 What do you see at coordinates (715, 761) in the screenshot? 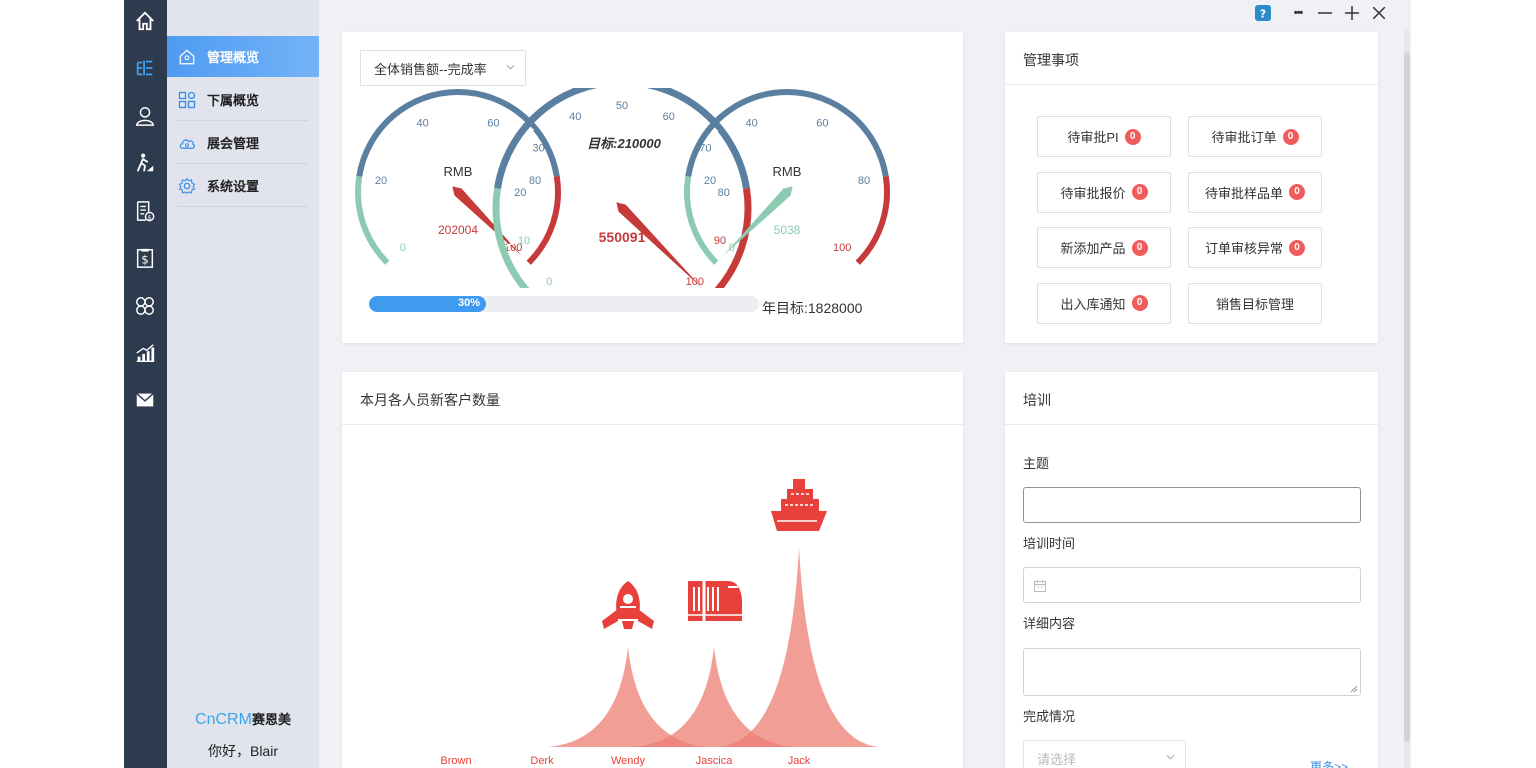
I see `chart-x-label: Jascica` at bounding box center [715, 761].